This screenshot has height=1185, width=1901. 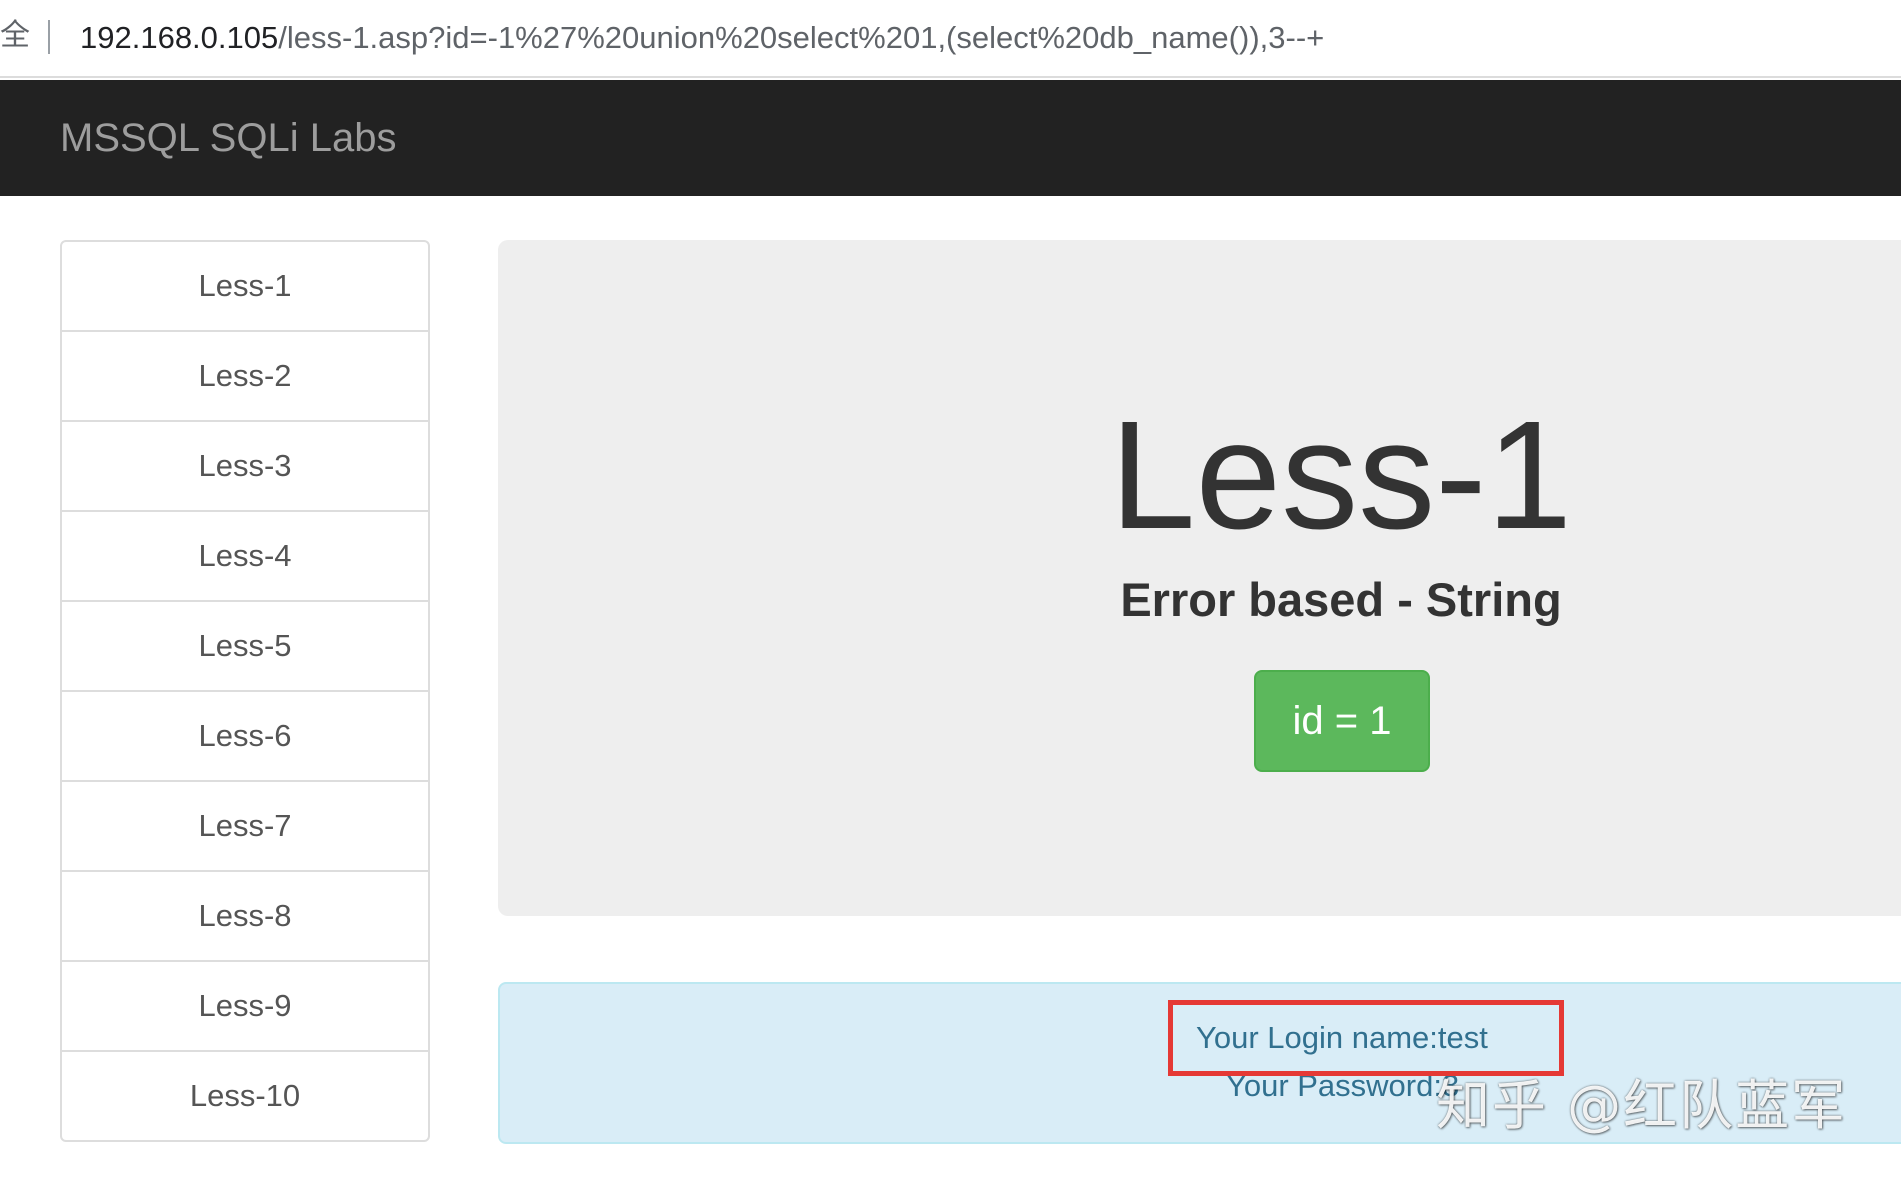 I want to click on watermark: 知乎 @红队蓝军, so click(x=1642, y=1105).